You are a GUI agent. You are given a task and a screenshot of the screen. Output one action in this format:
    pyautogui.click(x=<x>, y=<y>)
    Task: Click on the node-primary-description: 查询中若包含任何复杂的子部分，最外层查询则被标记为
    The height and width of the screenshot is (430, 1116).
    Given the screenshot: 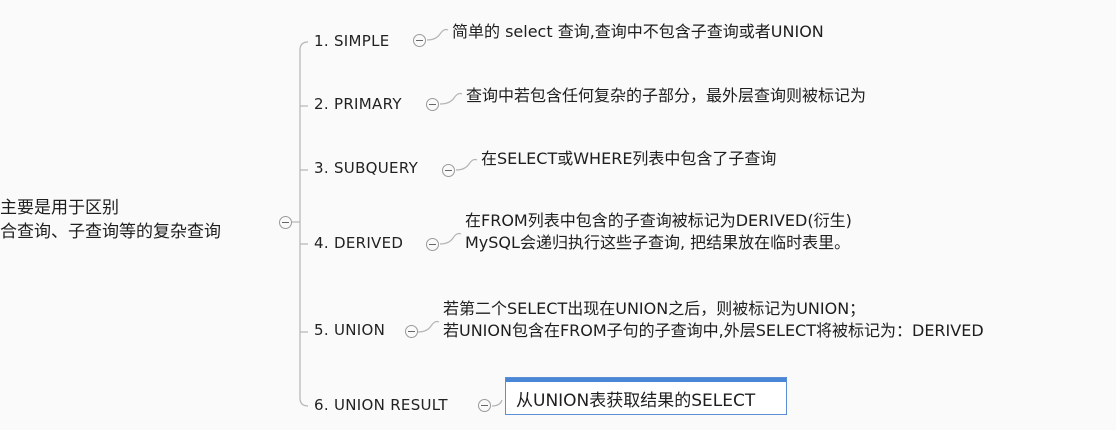 What is the action you would take?
    pyautogui.click(x=666, y=96)
    